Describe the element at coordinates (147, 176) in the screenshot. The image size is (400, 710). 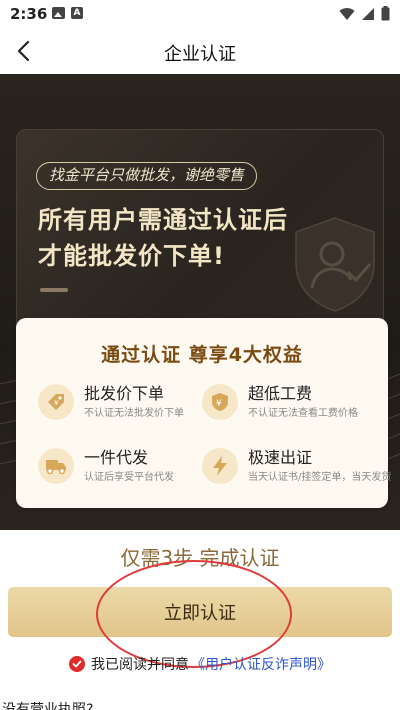
I see `hero-tagline: 找金平台只做批发，谢绝零售` at that location.